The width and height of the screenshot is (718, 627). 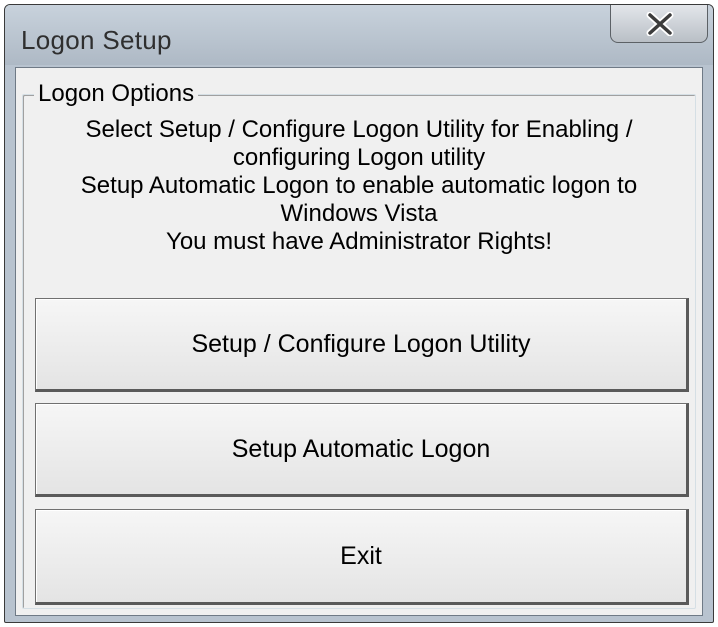 What do you see at coordinates (96, 40) in the screenshot?
I see `window-title: Logon Setup` at bounding box center [96, 40].